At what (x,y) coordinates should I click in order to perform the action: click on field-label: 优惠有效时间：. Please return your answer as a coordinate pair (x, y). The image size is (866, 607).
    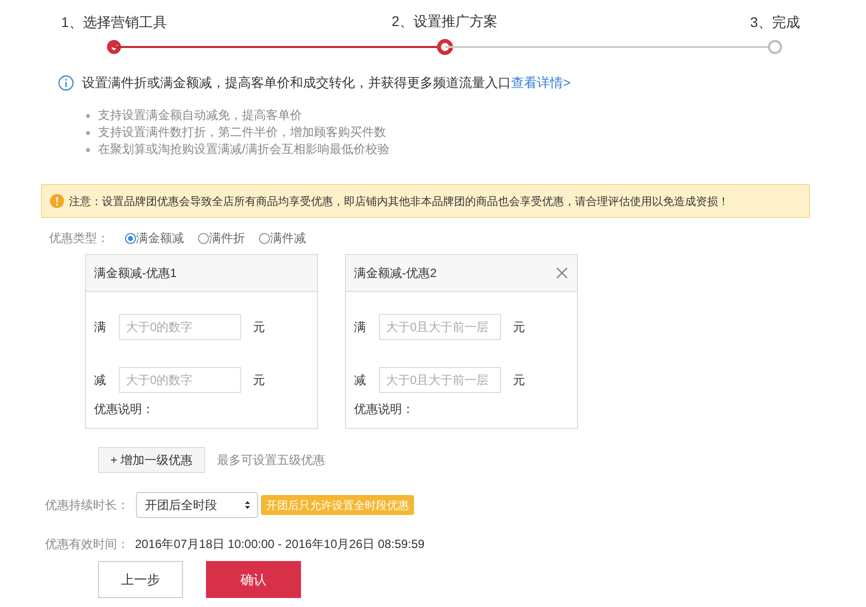
    Looking at the image, I should click on (87, 544).